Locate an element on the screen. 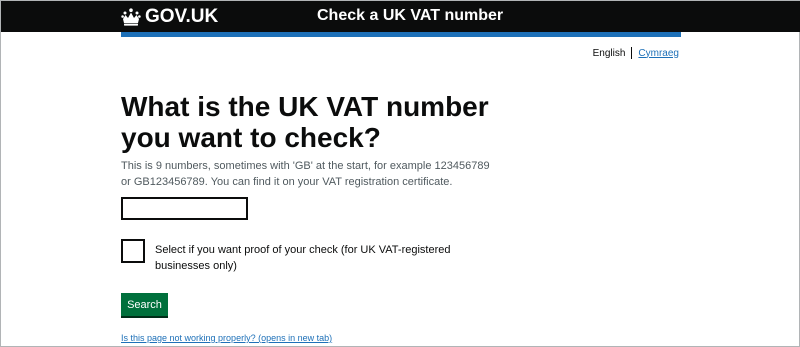  proof-of-check-checkbox is located at coordinates (133, 251).